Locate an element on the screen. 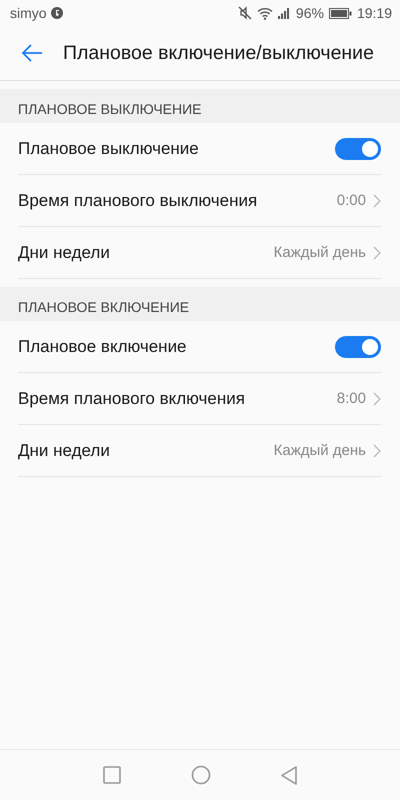 This screenshot has width=400, height=800. carrier-name: simyo is located at coordinates (28, 13).